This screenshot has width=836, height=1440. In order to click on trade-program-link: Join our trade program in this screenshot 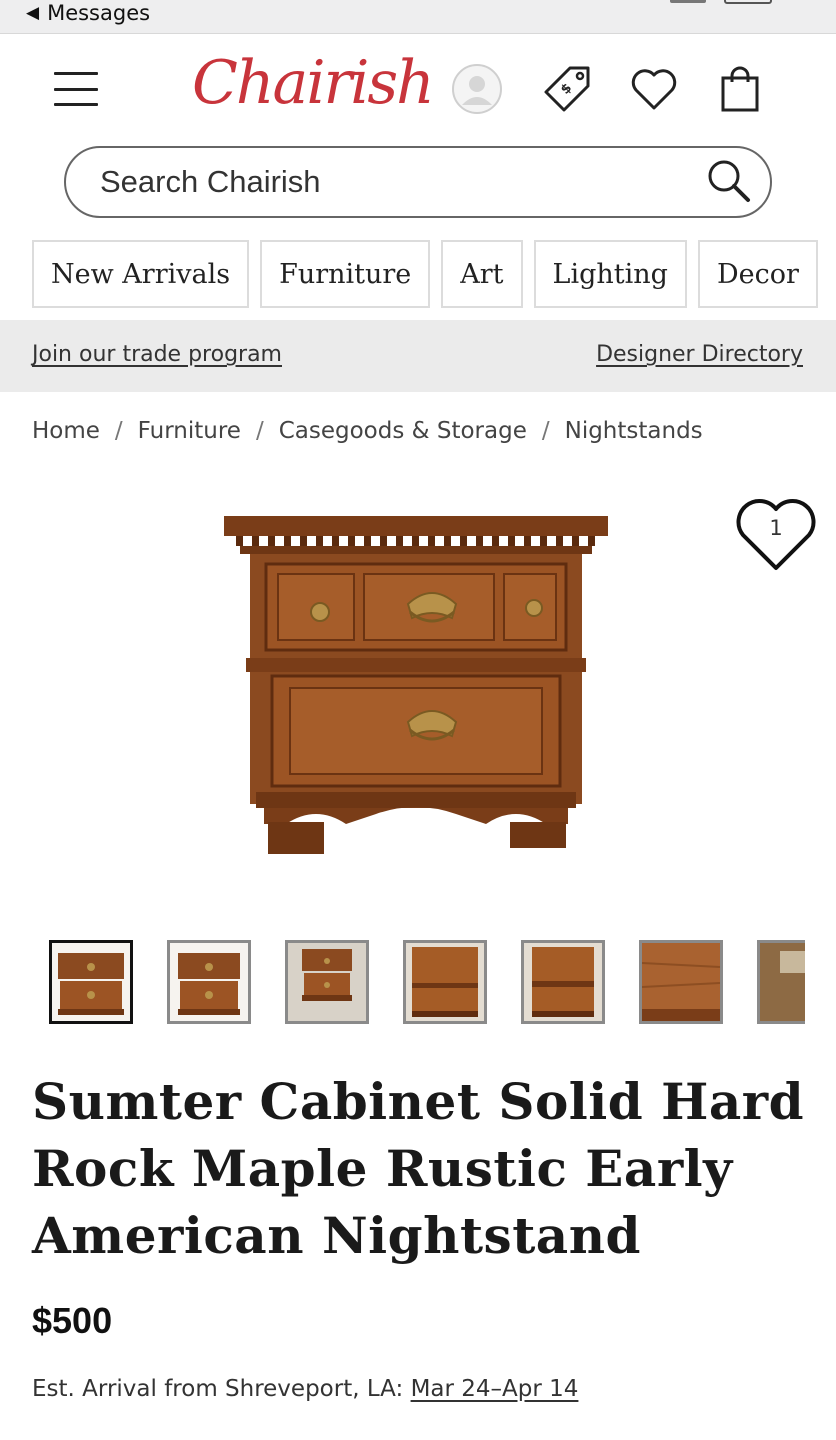, I will do `click(157, 354)`.